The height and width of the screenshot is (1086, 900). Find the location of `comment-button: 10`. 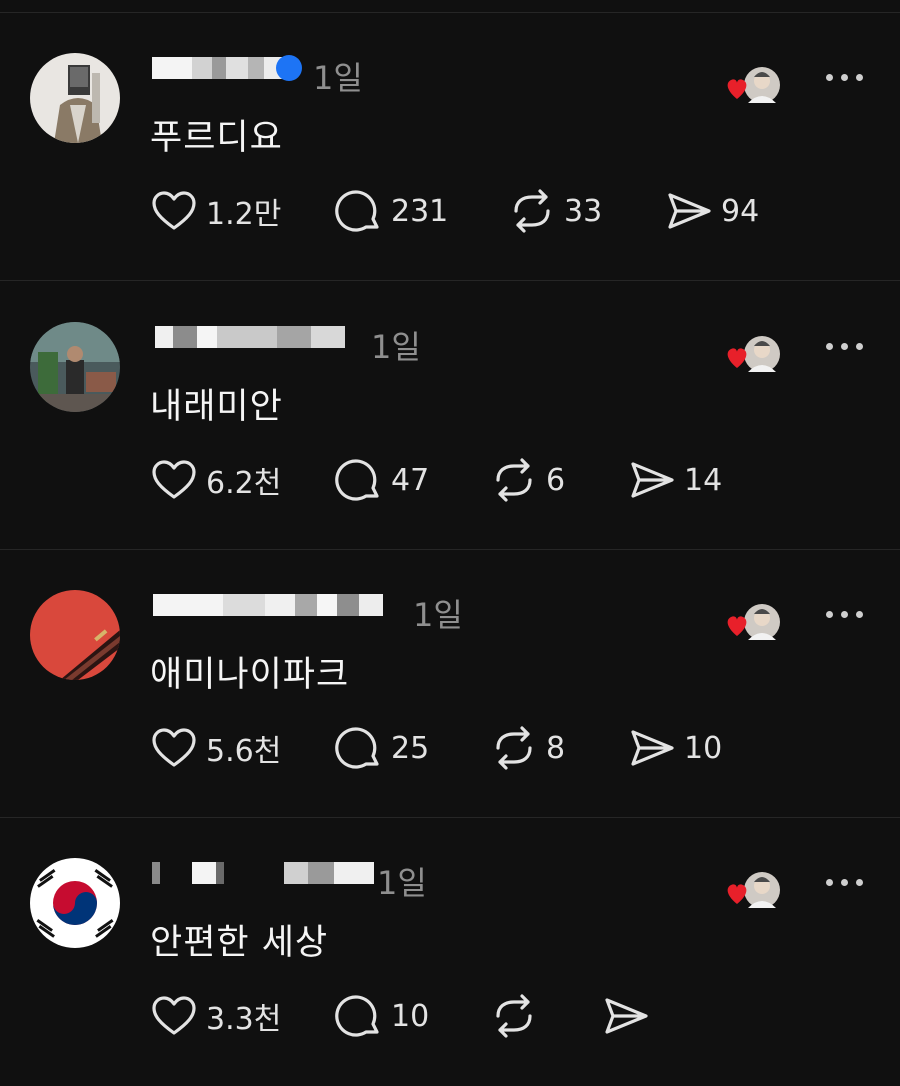

comment-button: 10 is located at coordinates (382, 1016).